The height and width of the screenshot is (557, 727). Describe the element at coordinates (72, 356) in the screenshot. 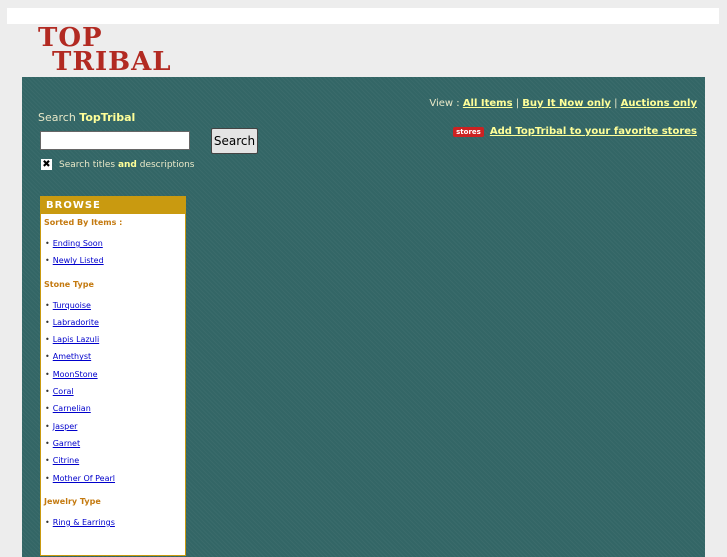

I see `amethyst-link: Amethyst` at that location.